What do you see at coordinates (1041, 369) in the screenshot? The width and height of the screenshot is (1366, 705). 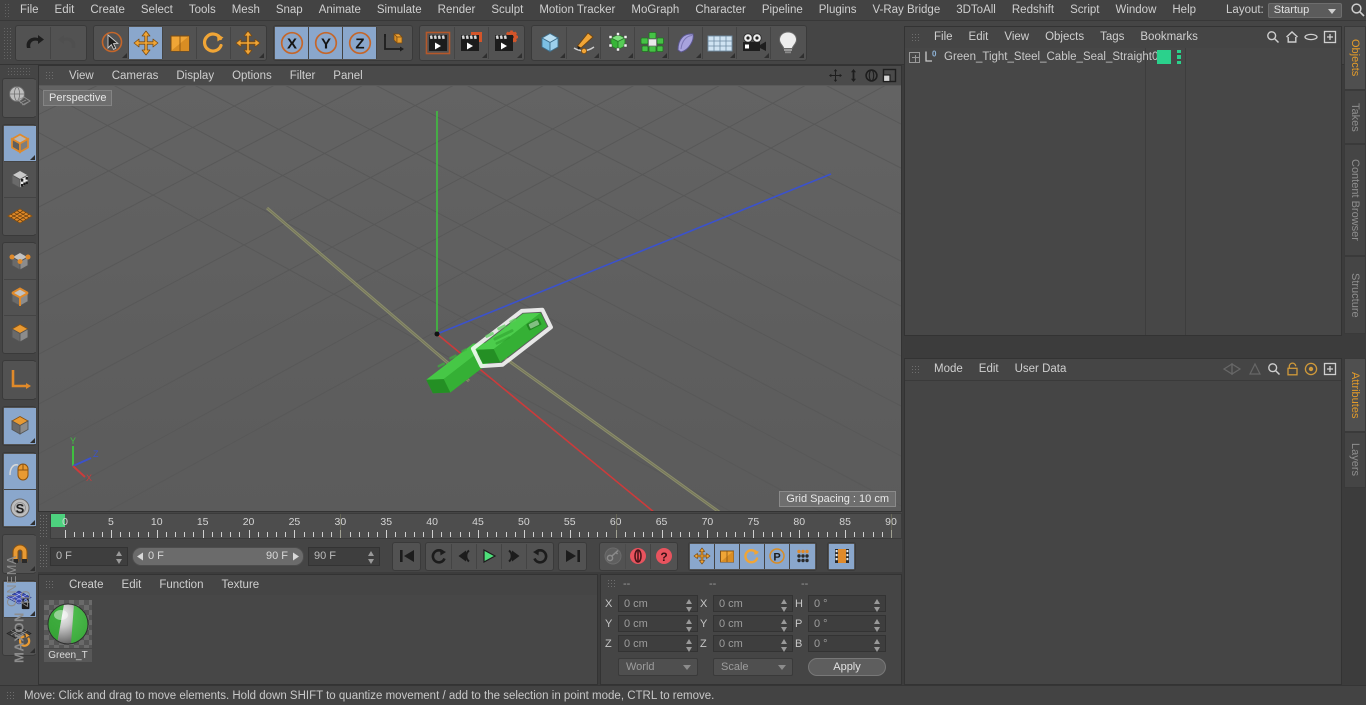 I see `attribute-menu-user-data: User Data` at bounding box center [1041, 369].